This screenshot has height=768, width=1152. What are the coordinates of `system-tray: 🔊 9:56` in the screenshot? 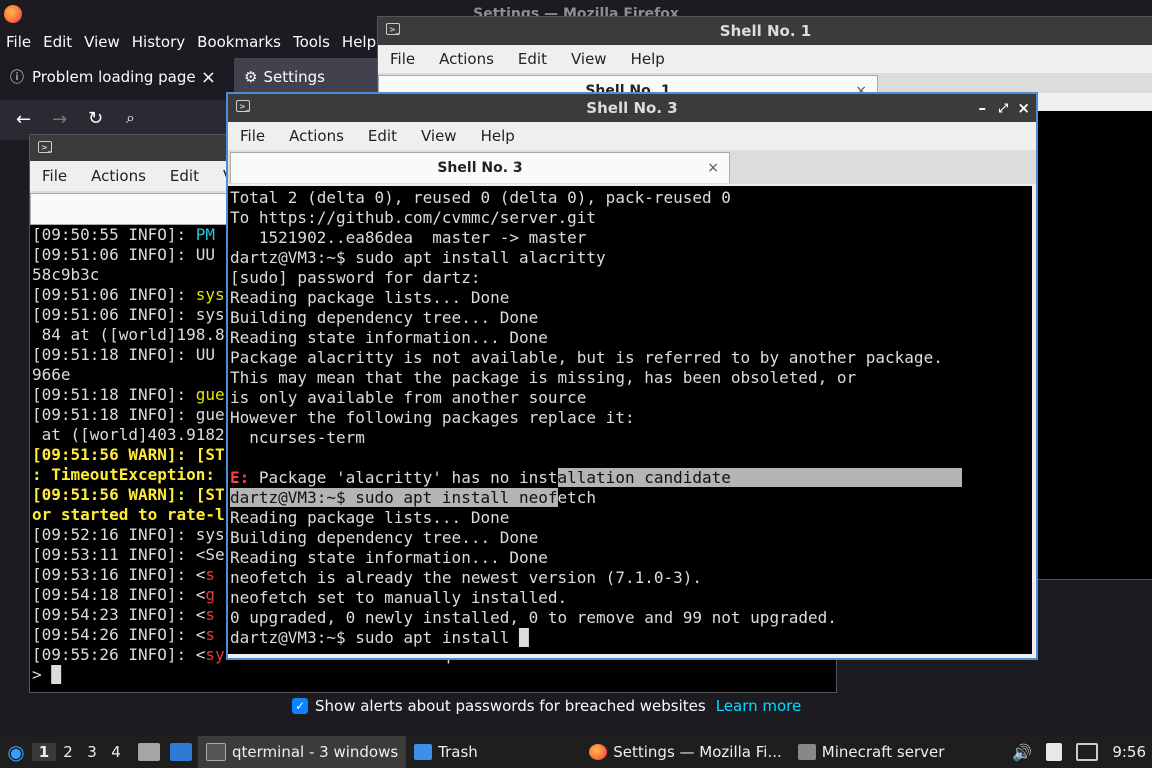 It's located at (1082, 752).